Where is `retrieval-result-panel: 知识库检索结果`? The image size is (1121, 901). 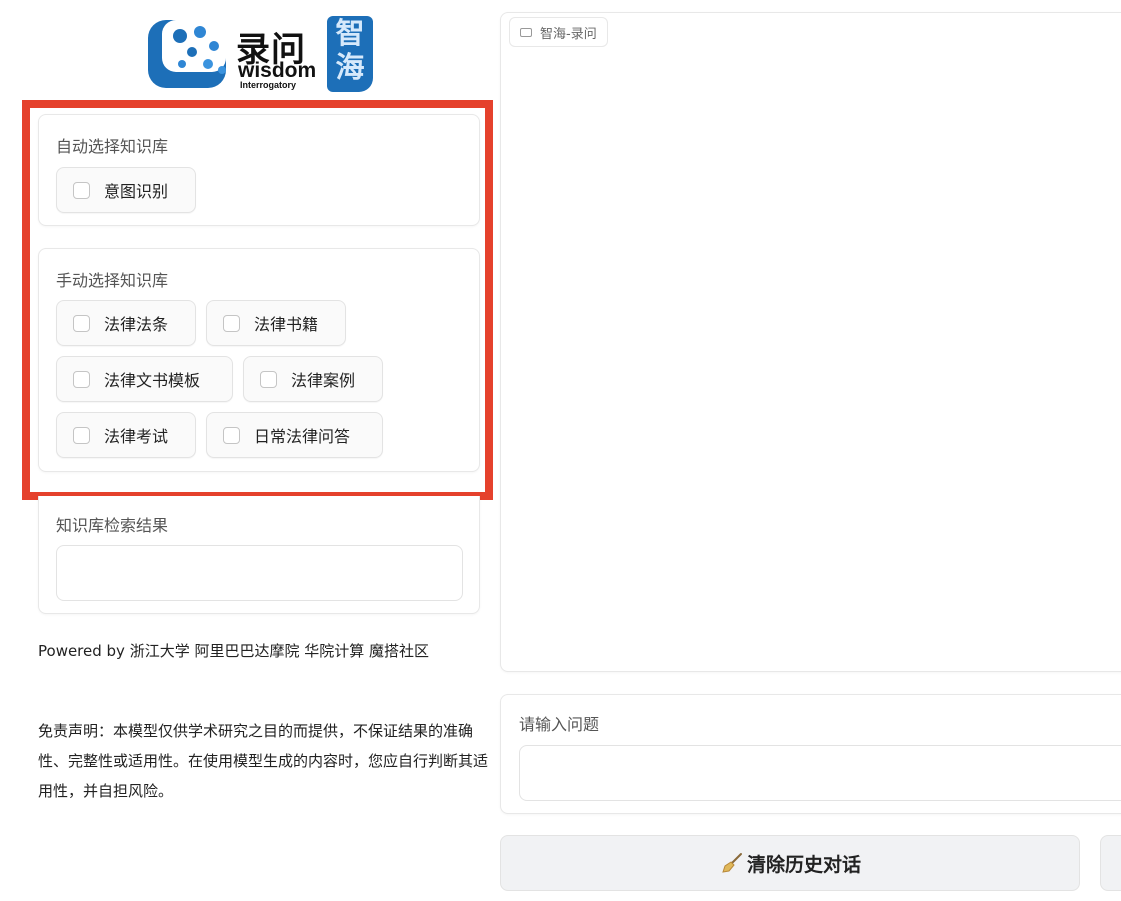
retrieval-result-panel: 知识库检索结果 is located at coordinates (259, 555).